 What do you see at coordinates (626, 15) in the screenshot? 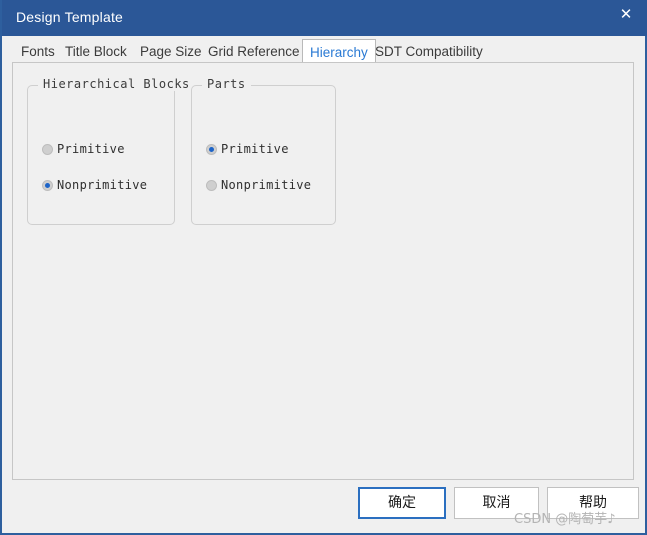
I see `close-icon: ✕` at bounding box center [626, 15].